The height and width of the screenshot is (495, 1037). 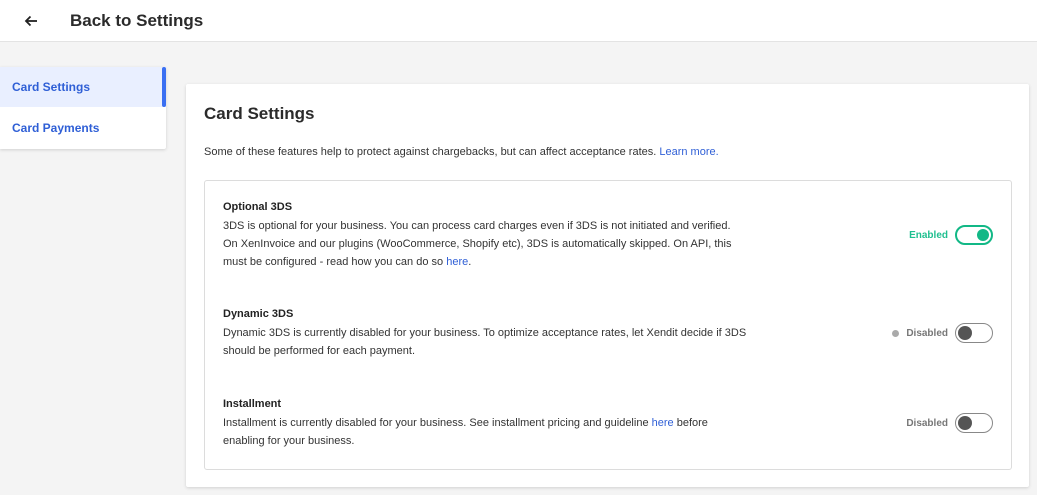 I want to click on feature-title: Dynamic 3DS, so click(x=258, y=314).